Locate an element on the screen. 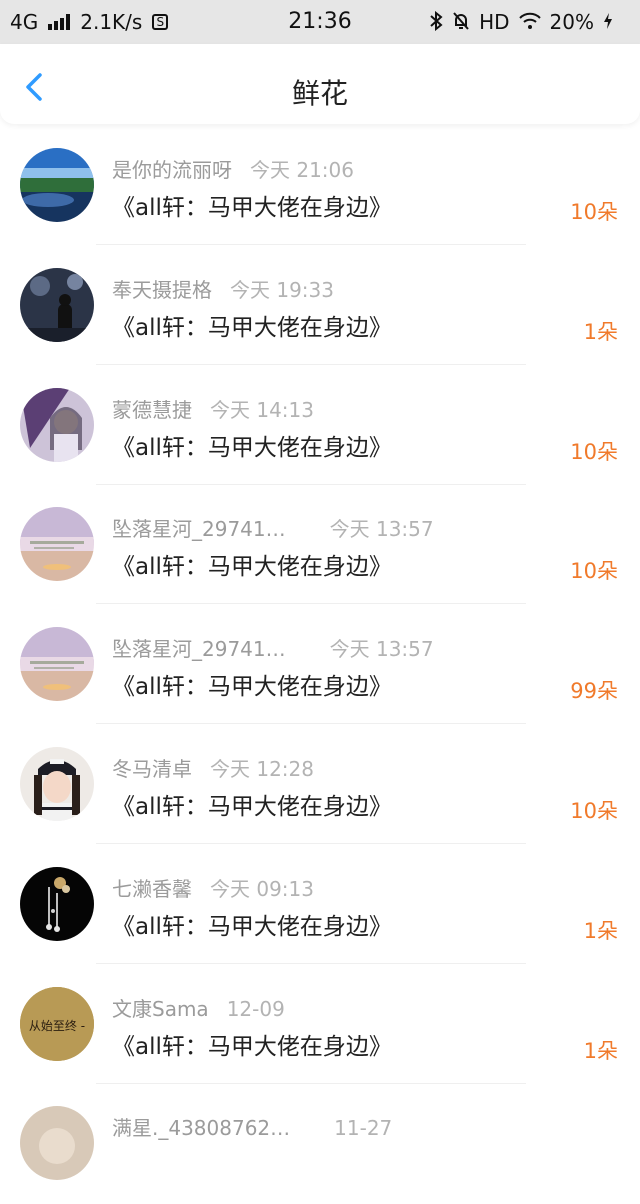 This screenshot has height=1204, width=640. item-meta: 满星._43808762… 11-27 is located at coordinates (252, 1126).